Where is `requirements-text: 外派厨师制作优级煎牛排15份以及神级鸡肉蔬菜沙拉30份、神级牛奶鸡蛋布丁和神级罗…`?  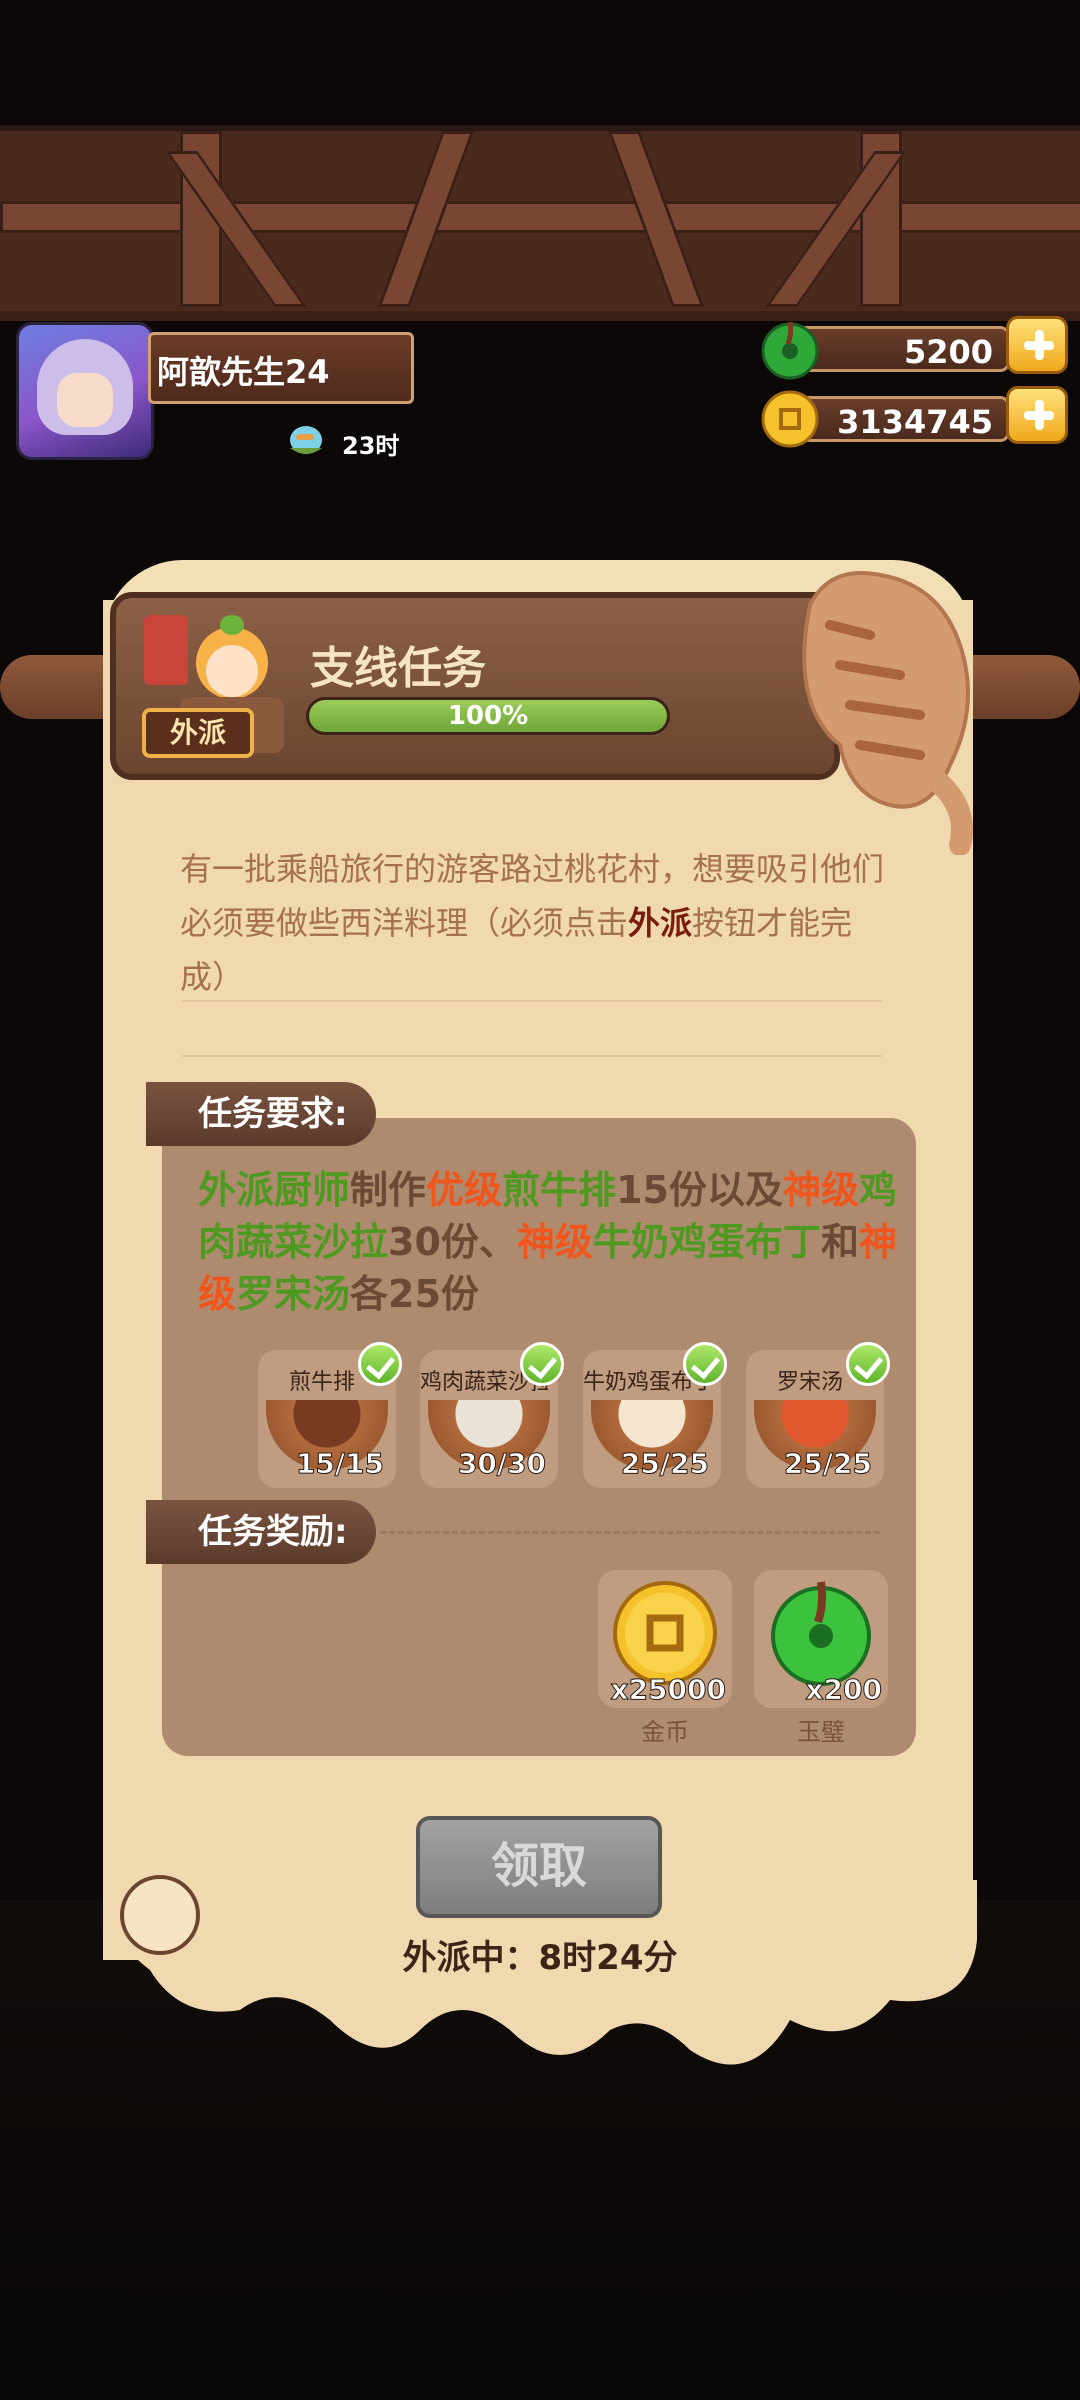
requirements-text: 外派厨师制作优级煎牛排15份以及神级鸡肉蔬菜沙拉30份、神级牛奶鸡蛋布丁和神级罗… is located at coordinates (548, 1242).